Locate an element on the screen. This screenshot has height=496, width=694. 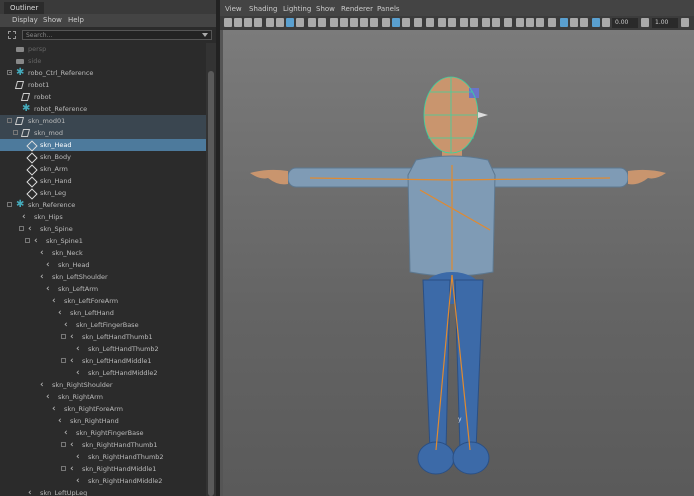
outliner-row: robot1 is located at coordinates (103, 85).